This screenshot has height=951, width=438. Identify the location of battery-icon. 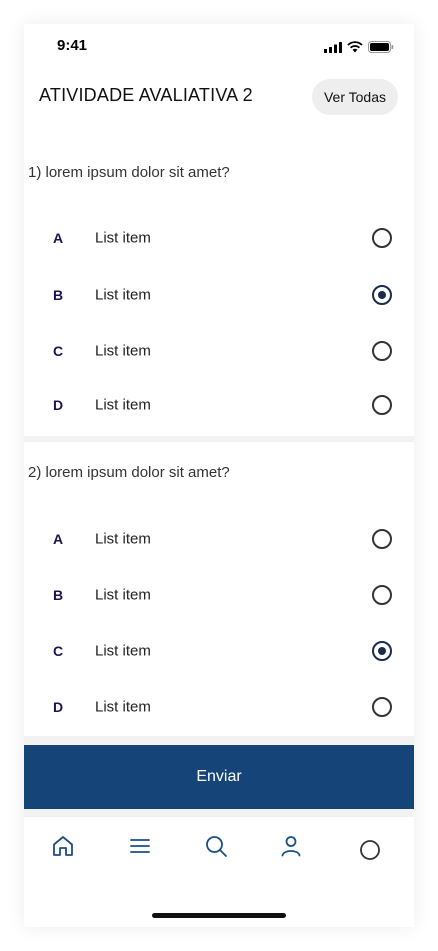
(381, 49).